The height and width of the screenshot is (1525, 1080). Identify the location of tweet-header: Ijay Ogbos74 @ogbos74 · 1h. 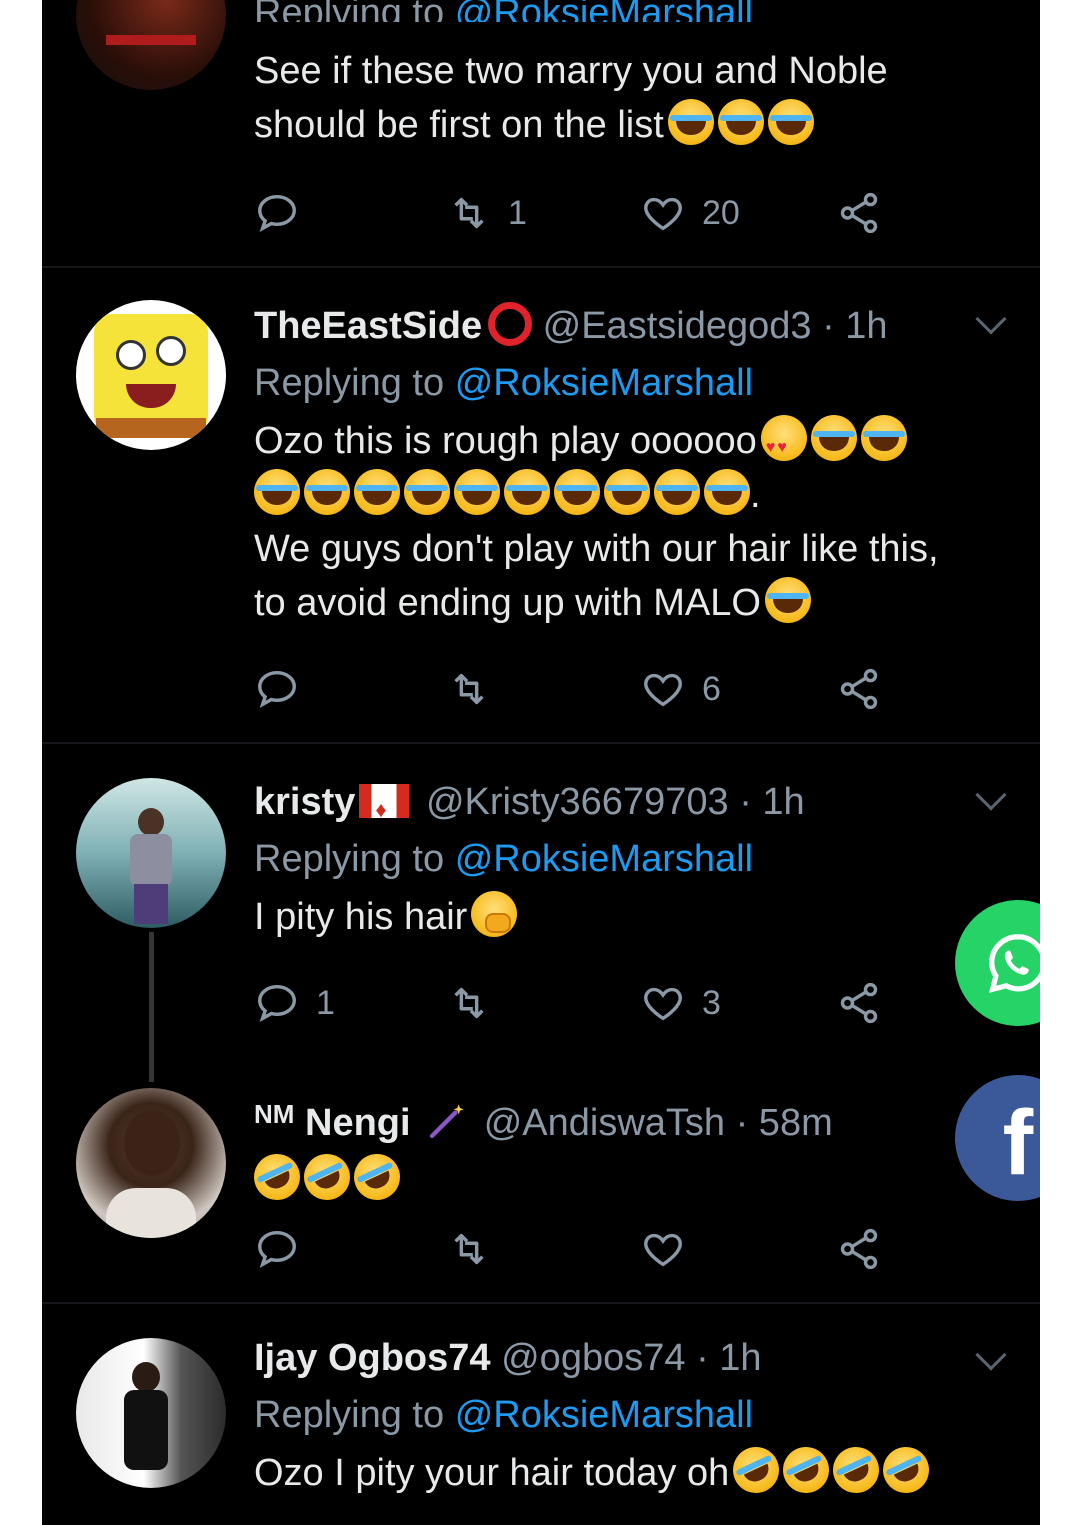
(634, 1358).